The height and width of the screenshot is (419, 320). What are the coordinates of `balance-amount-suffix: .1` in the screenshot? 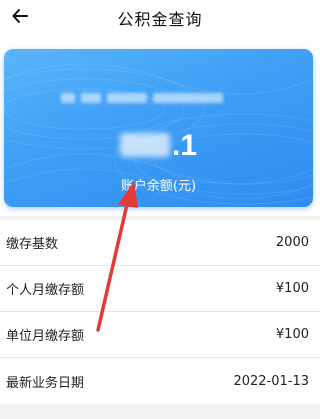 It's located at (184, 145).